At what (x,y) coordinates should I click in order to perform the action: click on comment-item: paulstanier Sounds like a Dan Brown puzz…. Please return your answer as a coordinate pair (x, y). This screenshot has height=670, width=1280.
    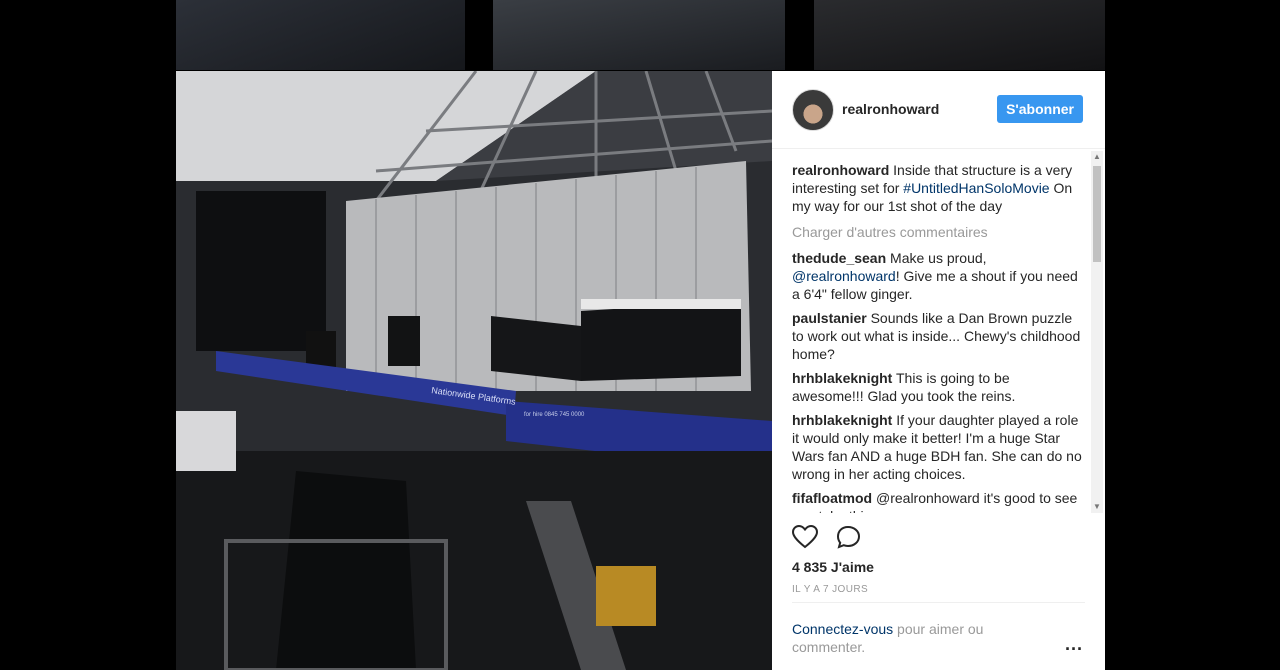
    Looking at the image, I should click on (937, 336).